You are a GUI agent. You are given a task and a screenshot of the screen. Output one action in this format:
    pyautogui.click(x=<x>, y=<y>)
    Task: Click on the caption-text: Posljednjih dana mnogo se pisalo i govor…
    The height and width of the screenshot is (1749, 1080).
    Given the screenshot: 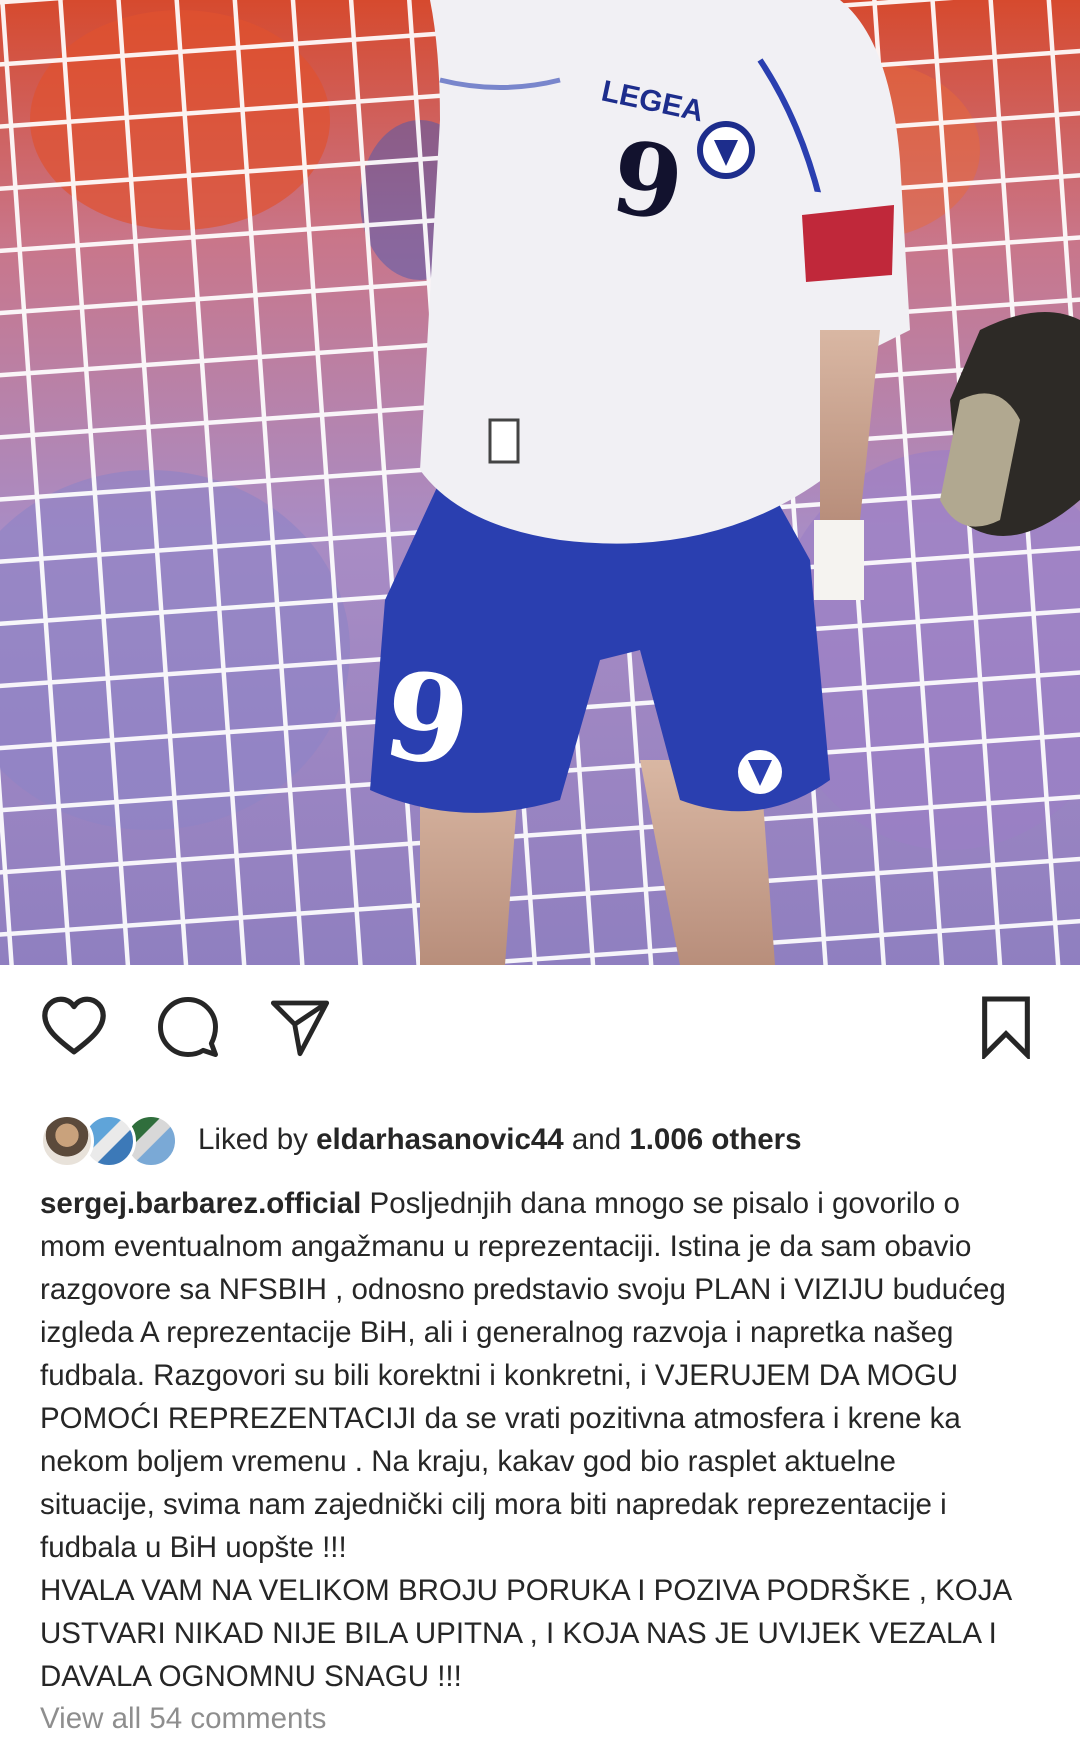 What is the action you would take?
    pyautogui.click(x=660, y=1203)
    